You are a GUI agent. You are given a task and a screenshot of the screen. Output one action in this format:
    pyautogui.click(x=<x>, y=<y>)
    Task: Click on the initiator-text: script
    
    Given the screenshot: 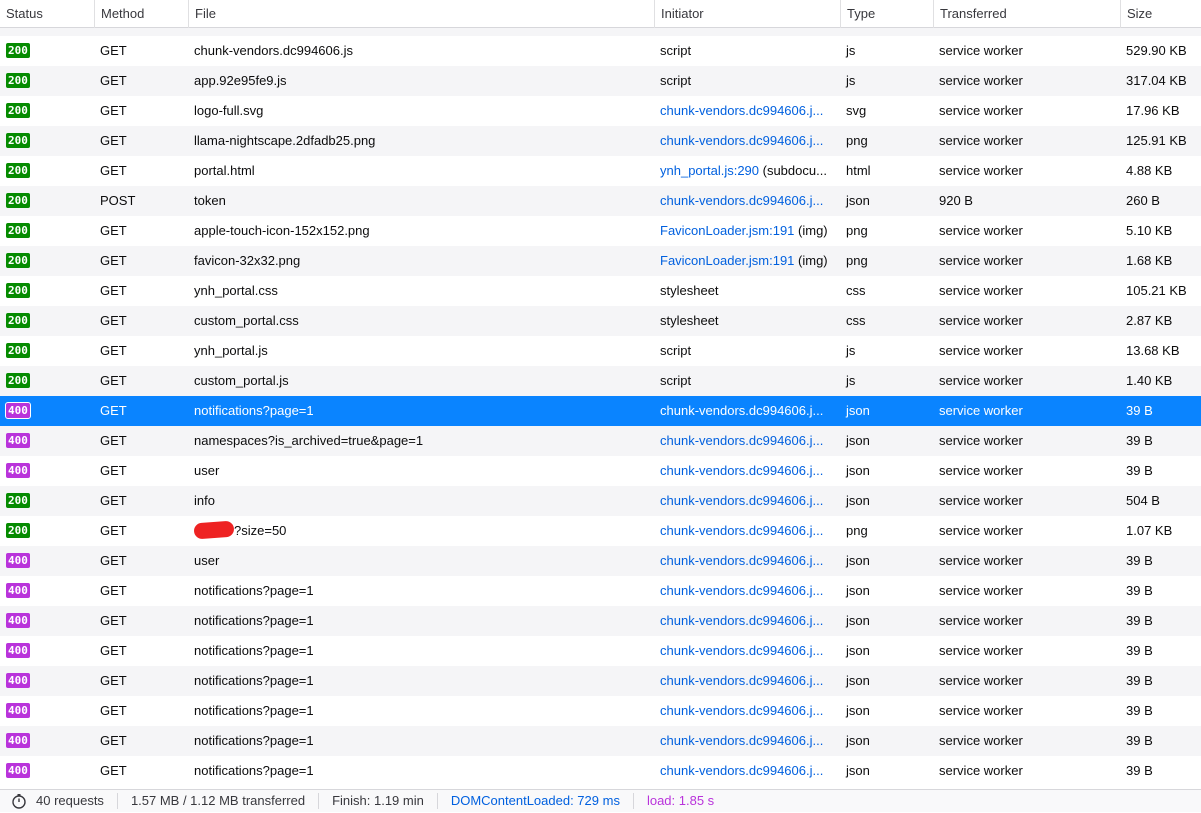 What is the action you would take?
    pyautogui.click(x=676, y=380)
    